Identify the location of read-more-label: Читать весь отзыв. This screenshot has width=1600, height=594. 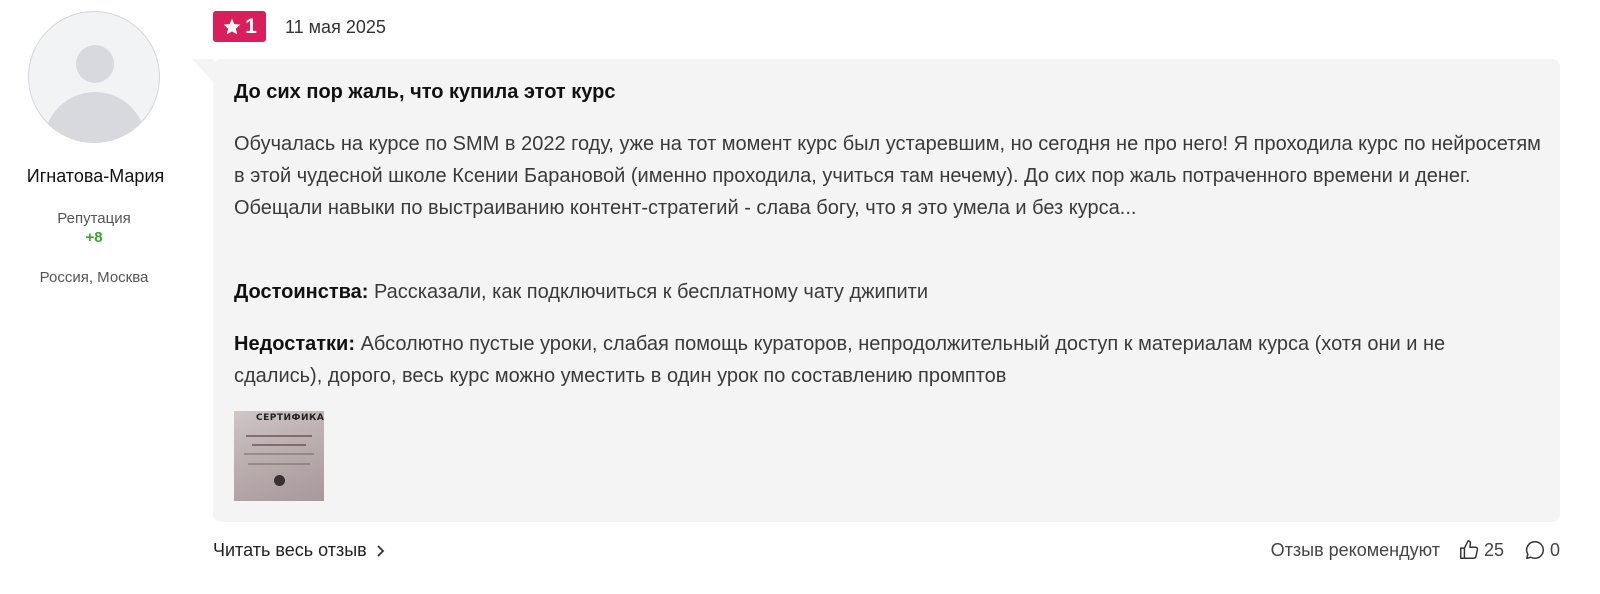
(290, 550).